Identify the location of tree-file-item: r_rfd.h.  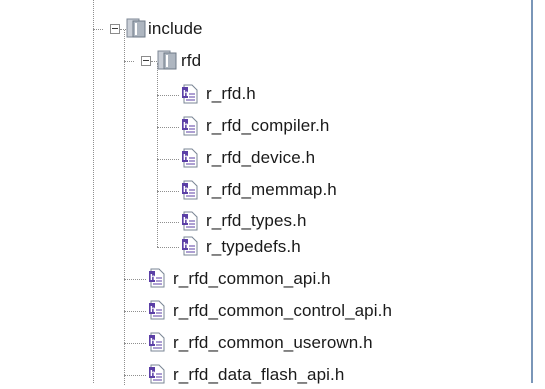
(231, 94).